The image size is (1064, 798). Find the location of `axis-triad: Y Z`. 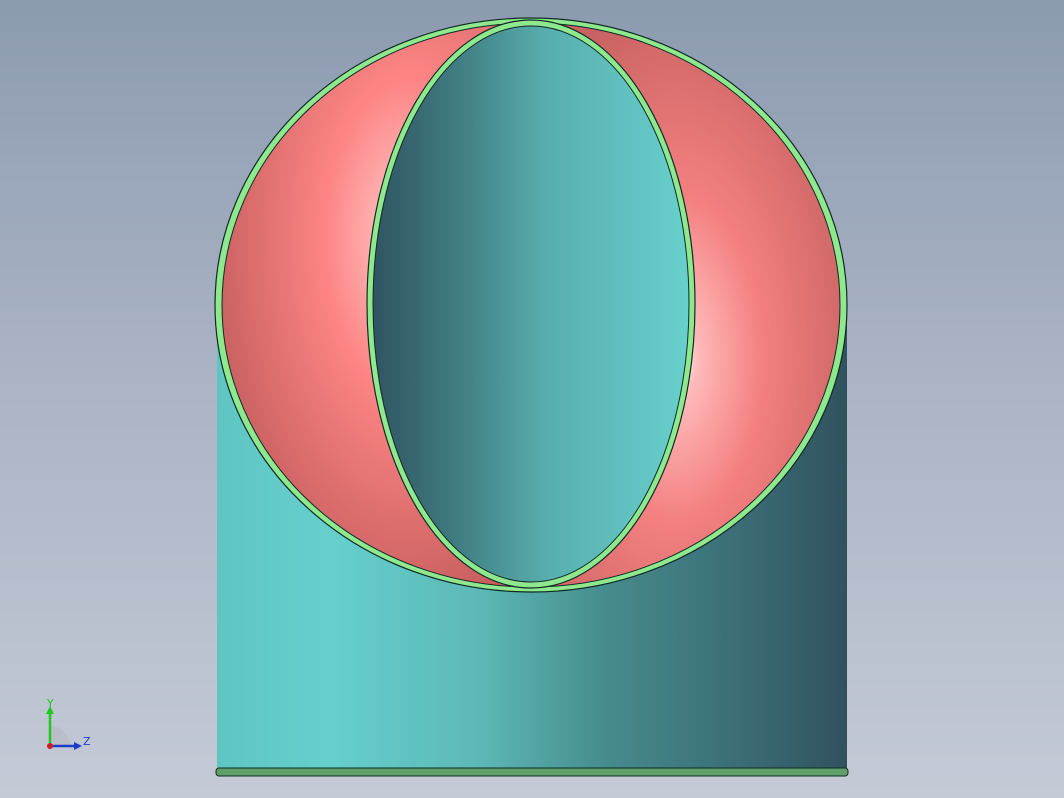

axis-triad: Y Z is located at coordinates (68, 727).